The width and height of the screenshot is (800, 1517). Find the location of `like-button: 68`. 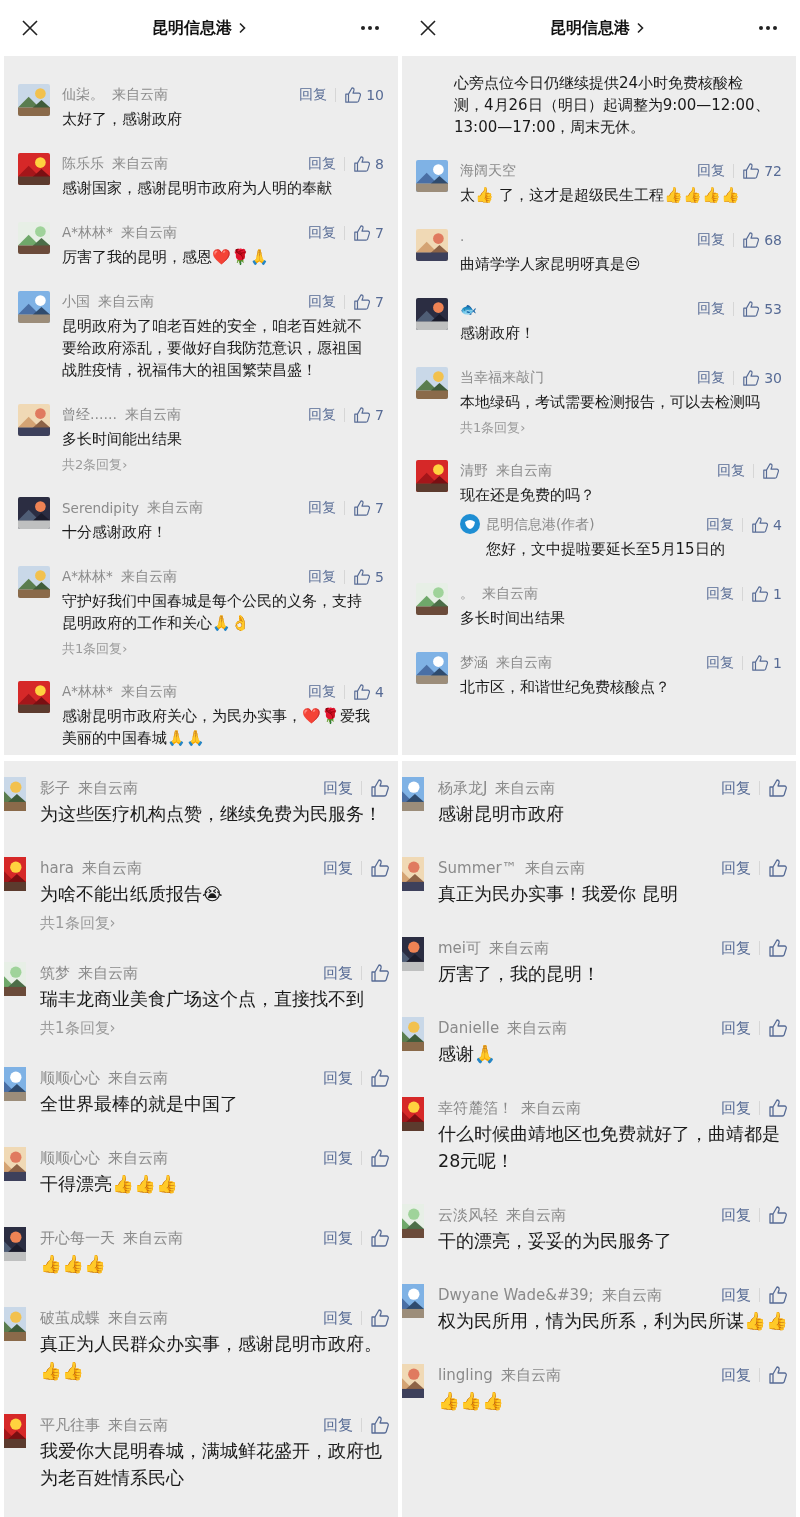

like-button: 68 is located at coordinates (762, 240).